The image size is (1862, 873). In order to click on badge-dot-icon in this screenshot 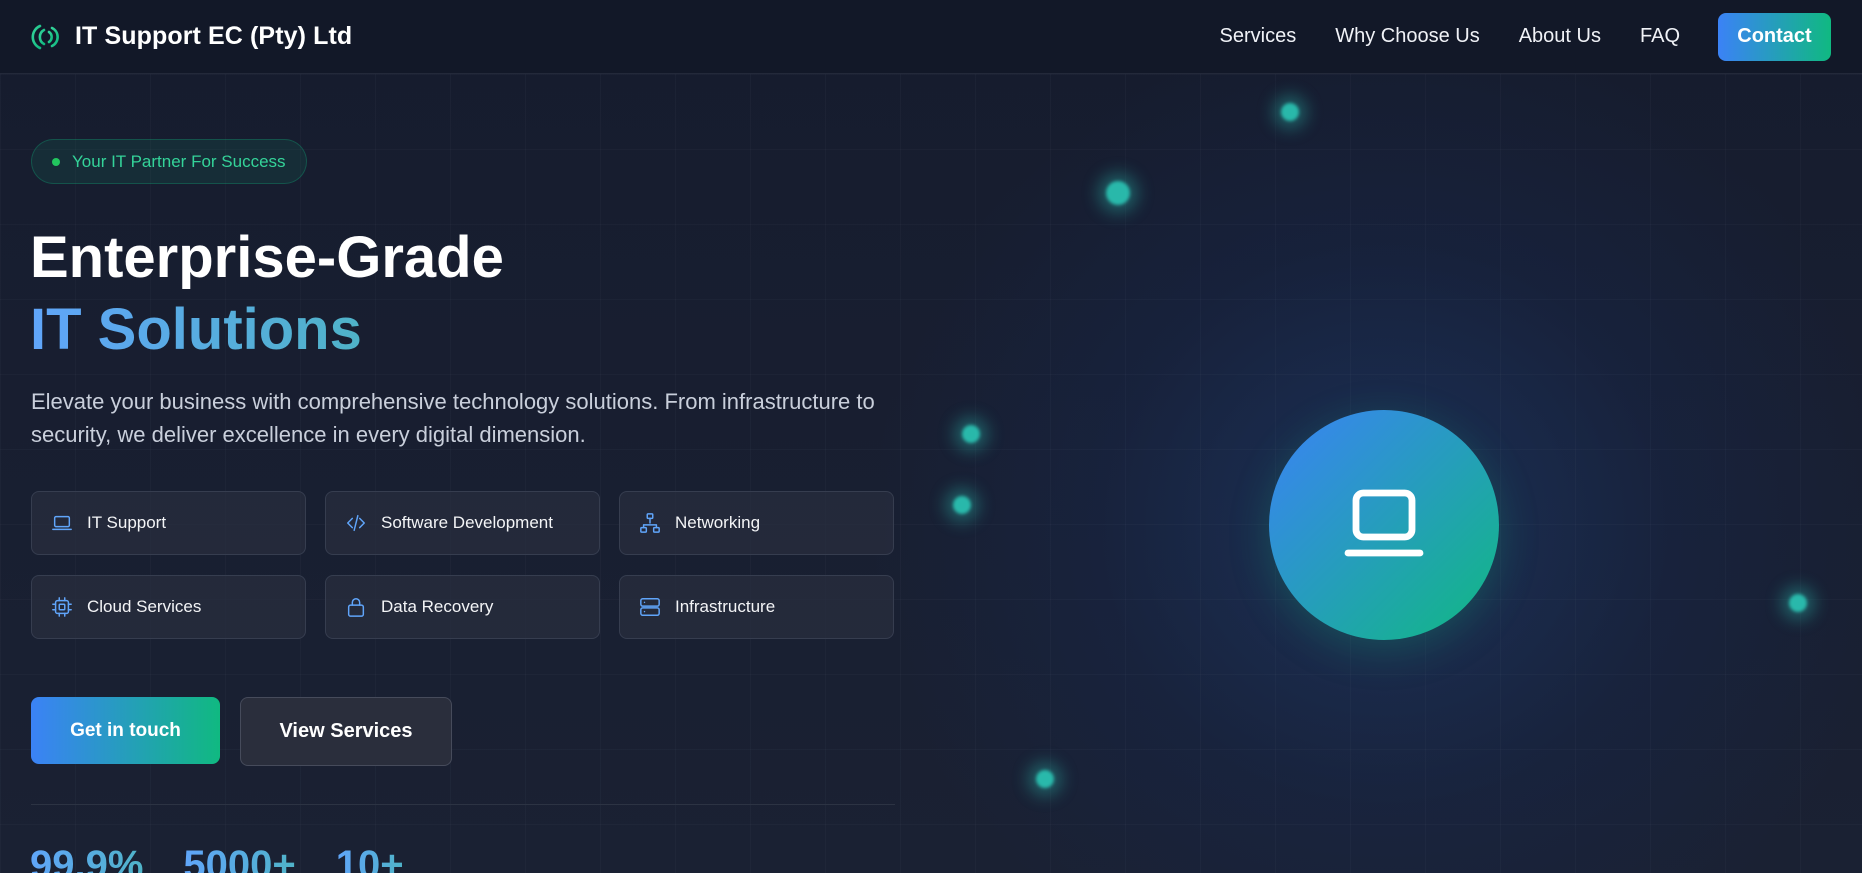, I will do `click(56, 161)`.